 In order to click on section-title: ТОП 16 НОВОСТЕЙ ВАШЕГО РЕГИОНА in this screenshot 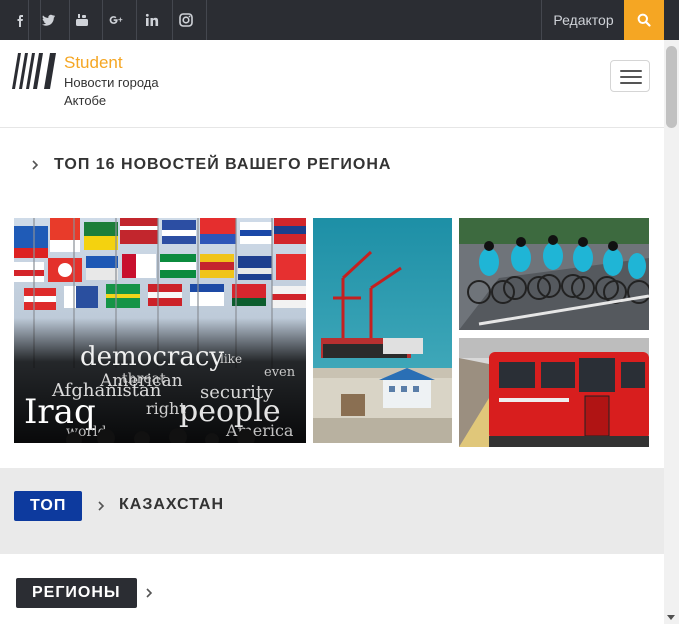, I will do `click(223, 164)`.